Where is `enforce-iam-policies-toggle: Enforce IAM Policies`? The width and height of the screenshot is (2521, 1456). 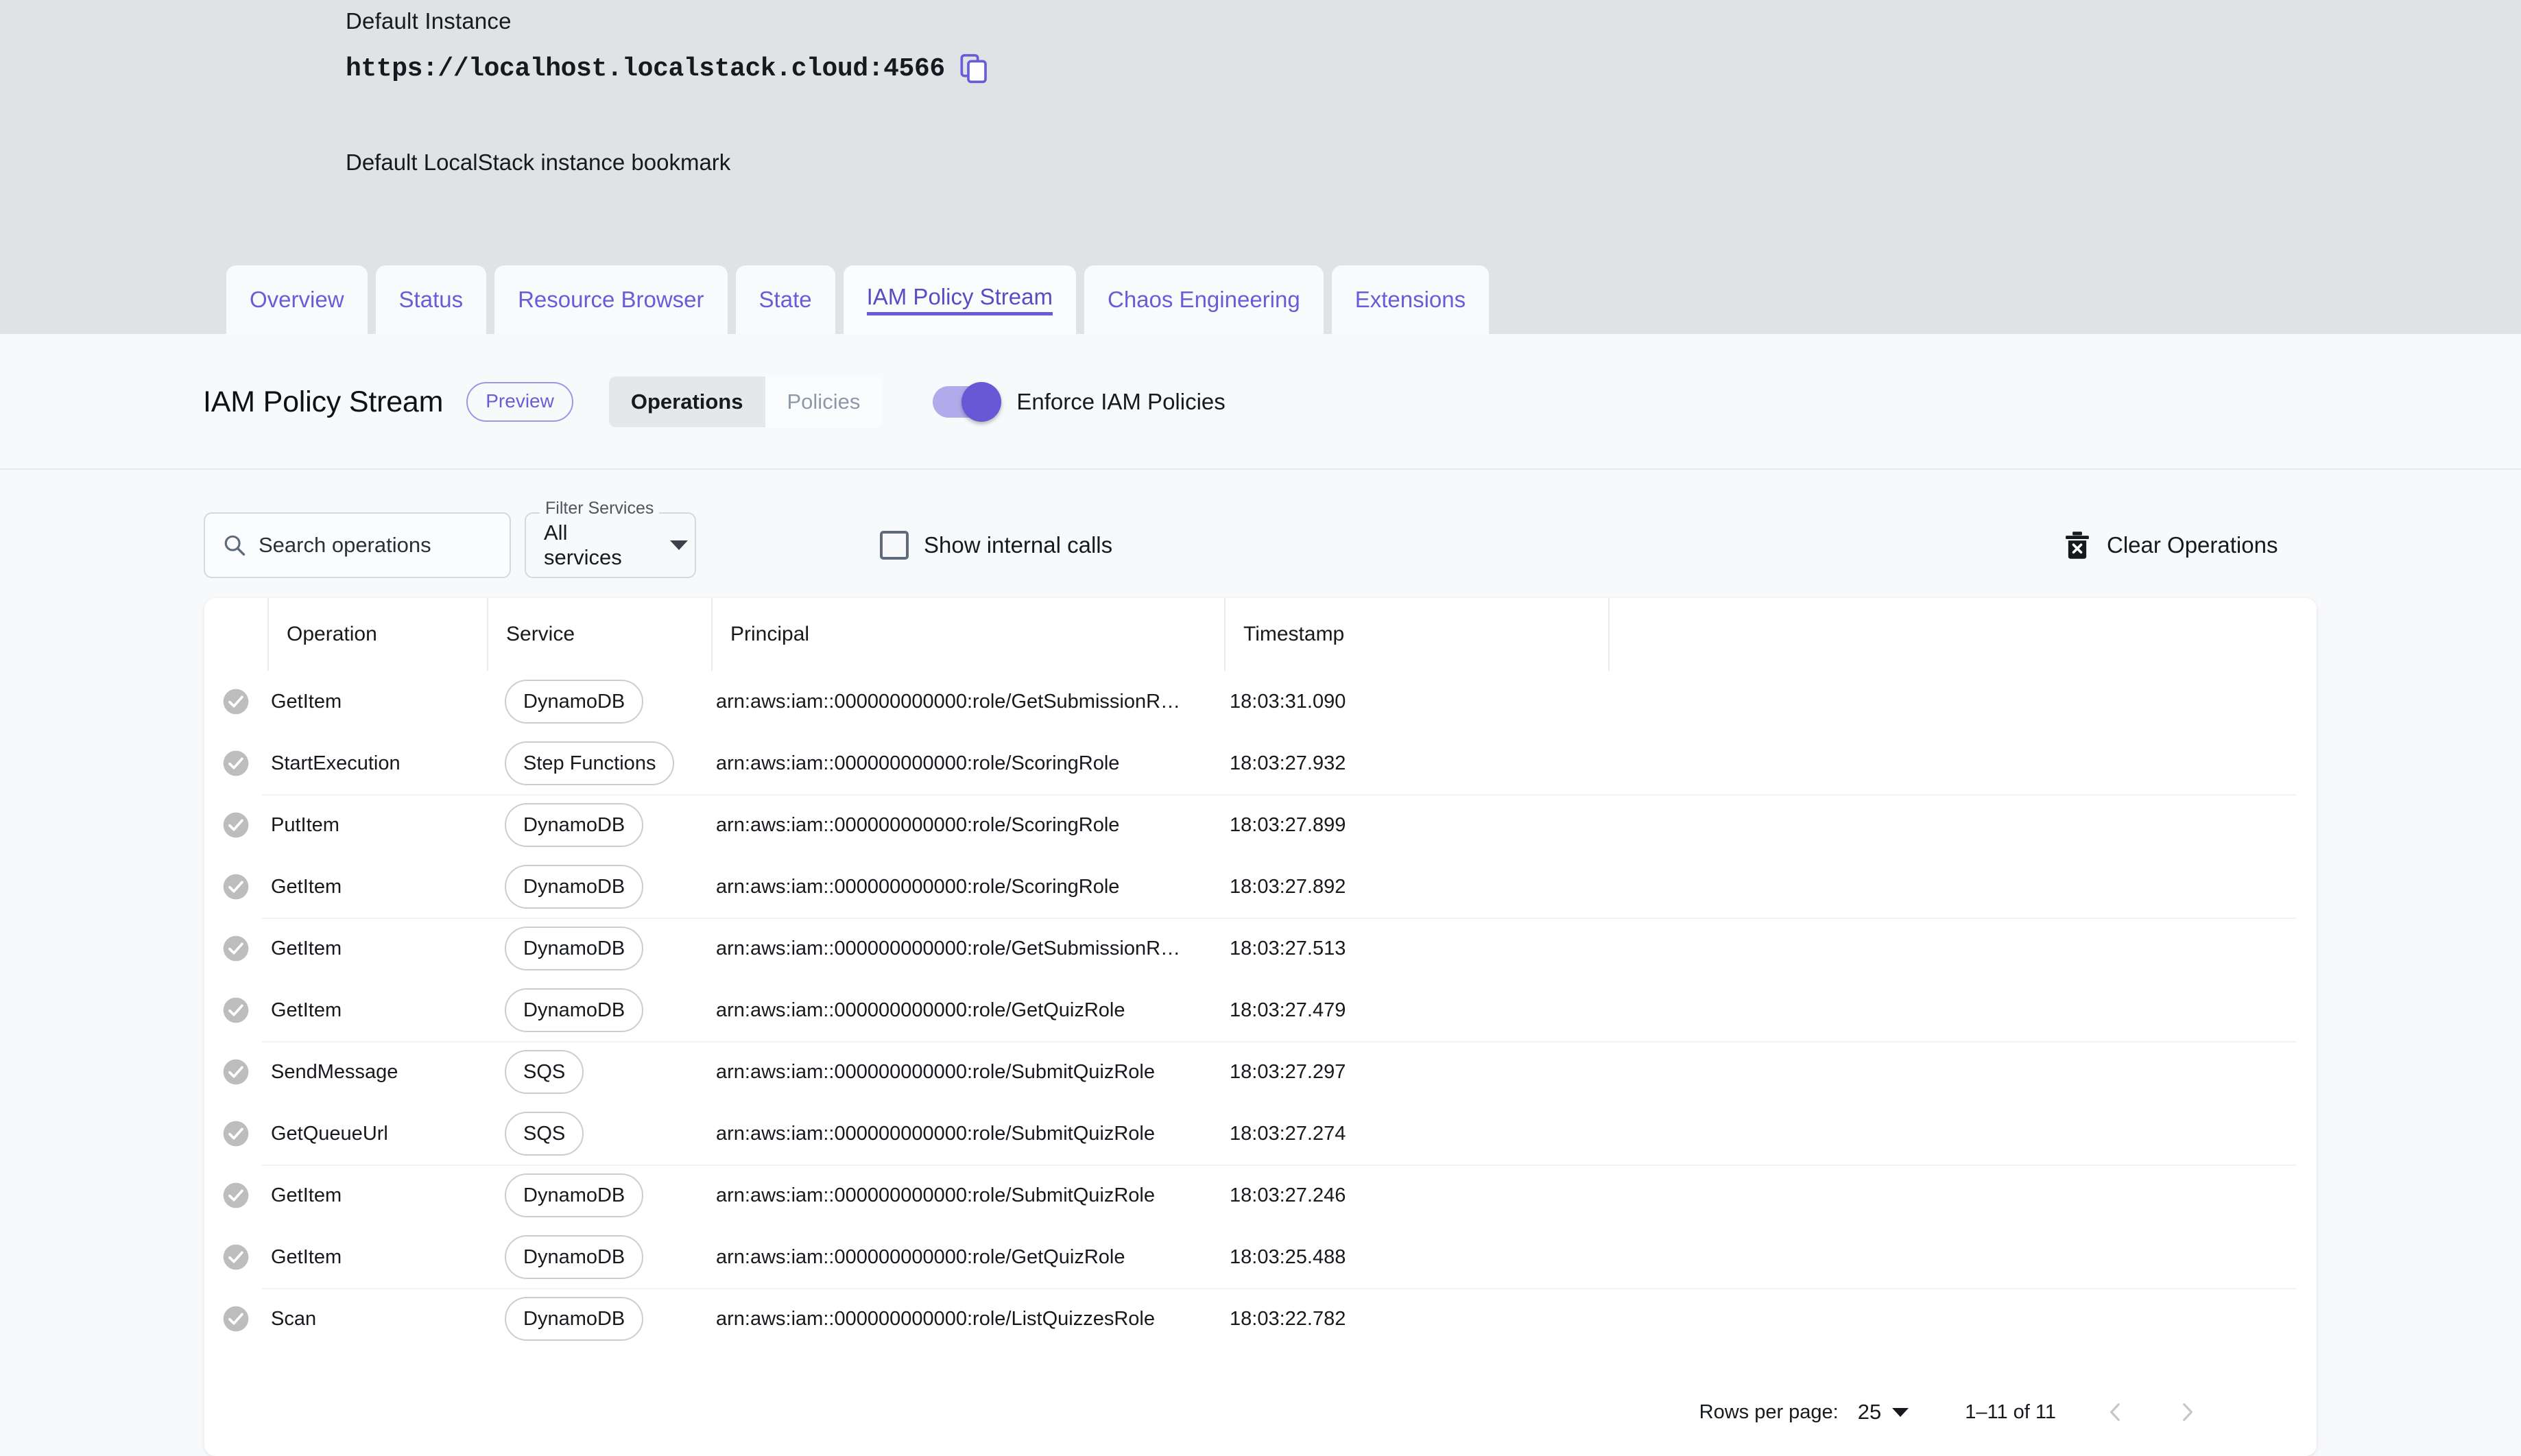 enforce-iam-policies-toggle: Enforce IAM Policies is located at coordinates (1080, 402).